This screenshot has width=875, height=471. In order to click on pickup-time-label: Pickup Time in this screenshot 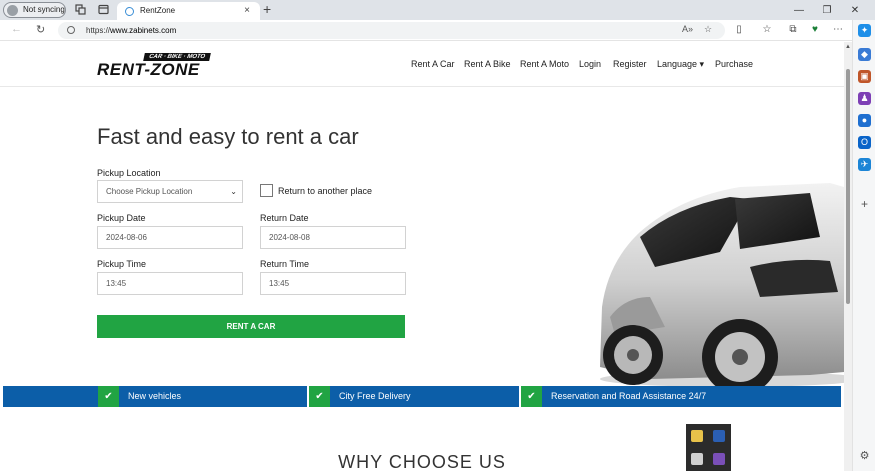, I will do `click(122, 264)`.